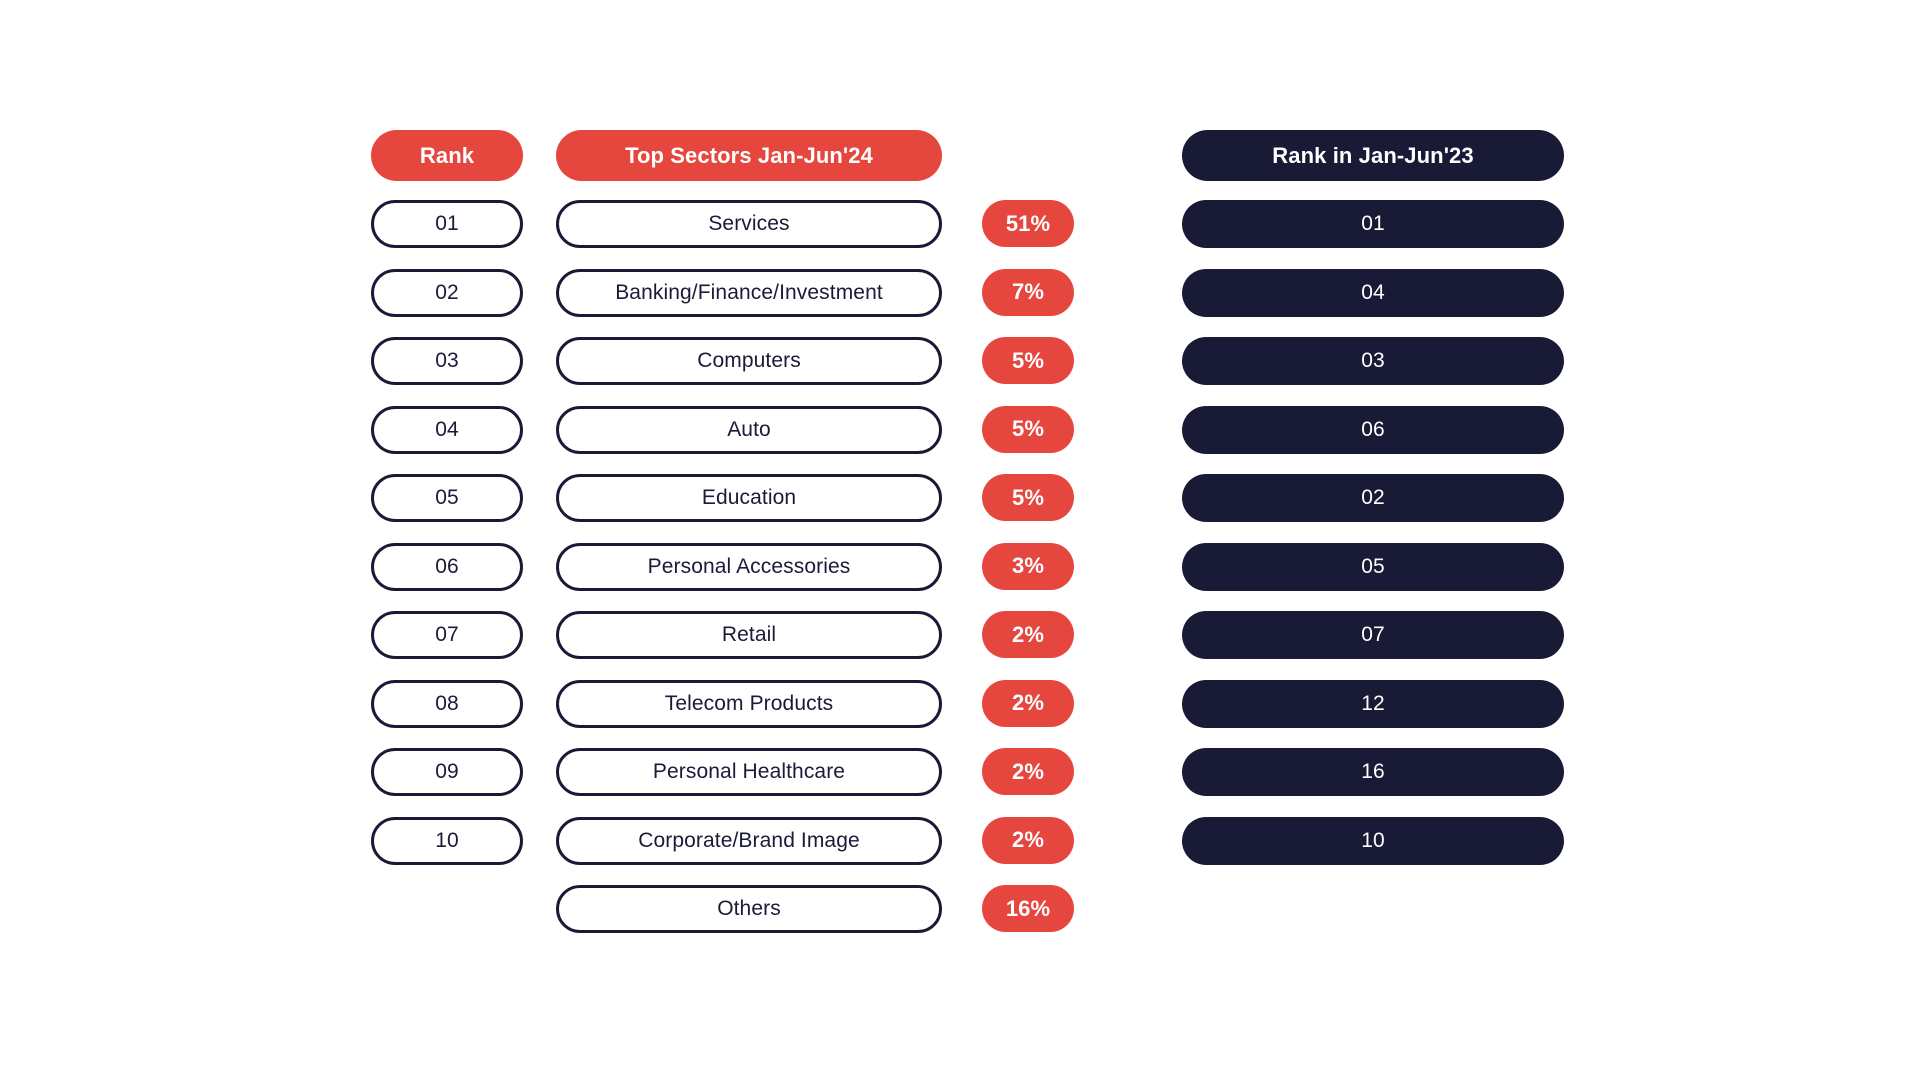  What do you see at coordinates (749, 224) in the screenshot?
I see `sector-name: Services` at bounding box center [749, 224].